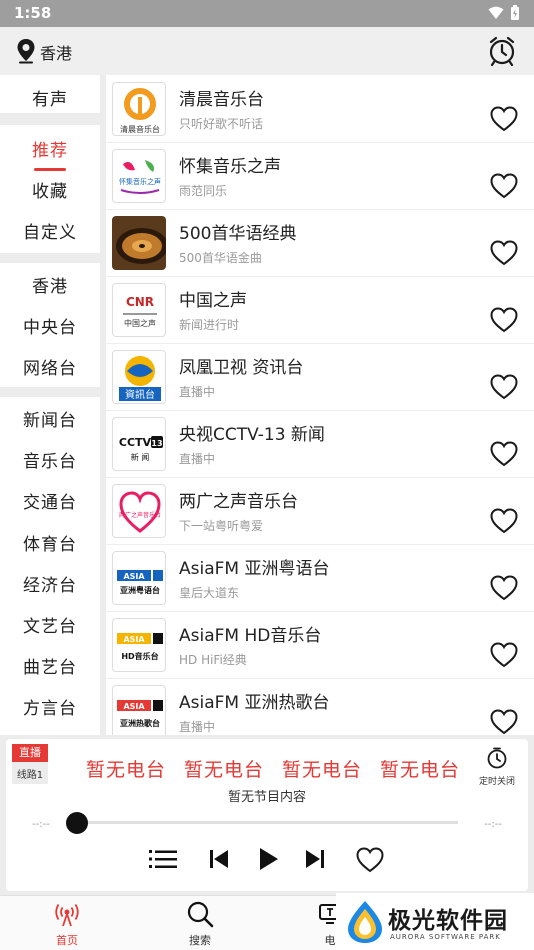  What do you see at coordinates (26, 51) in the screenshot?
I see `location-pin-icon` at bounding box center [26, 51].